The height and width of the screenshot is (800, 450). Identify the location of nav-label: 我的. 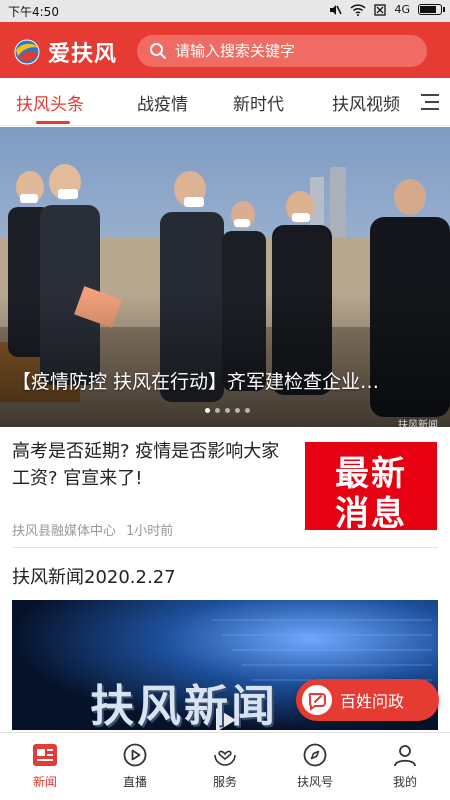
(404, 782).